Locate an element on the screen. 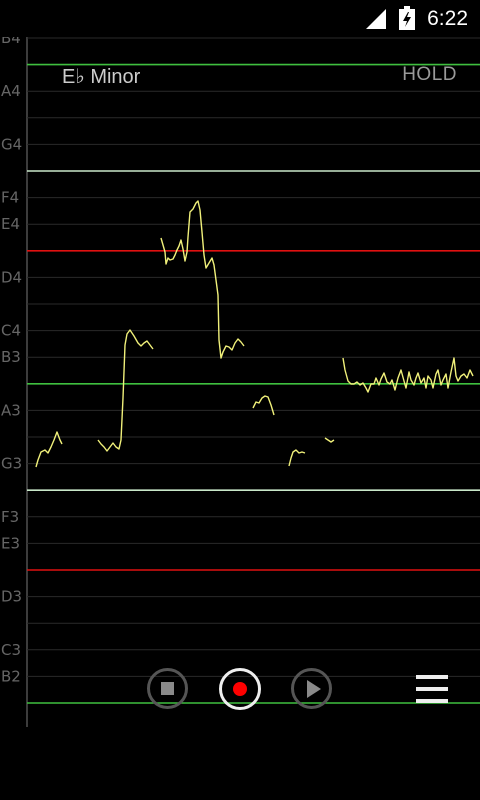  stop-icon is located at coordinates (167, 688).